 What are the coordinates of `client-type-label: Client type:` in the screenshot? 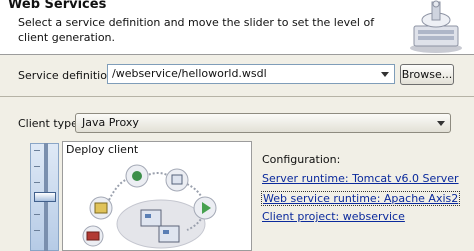 It's located at (50, 123).